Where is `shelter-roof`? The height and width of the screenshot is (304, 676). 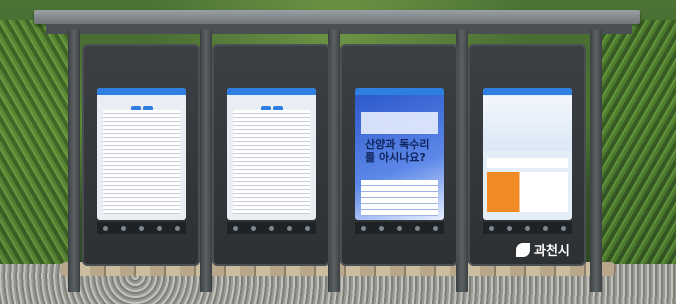
shelter-roof is located at coordinates (337, 17).